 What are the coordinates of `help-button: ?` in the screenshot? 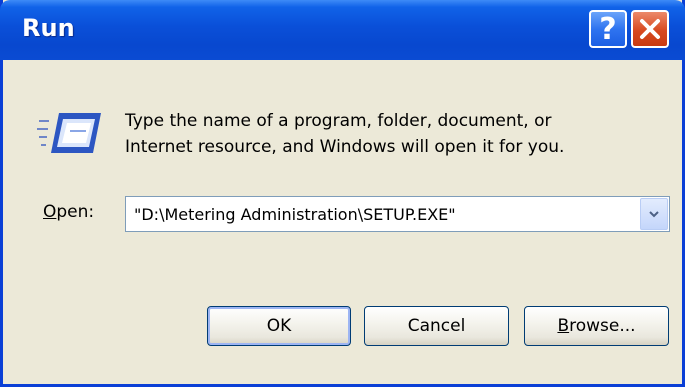 It's located at (608, 29).